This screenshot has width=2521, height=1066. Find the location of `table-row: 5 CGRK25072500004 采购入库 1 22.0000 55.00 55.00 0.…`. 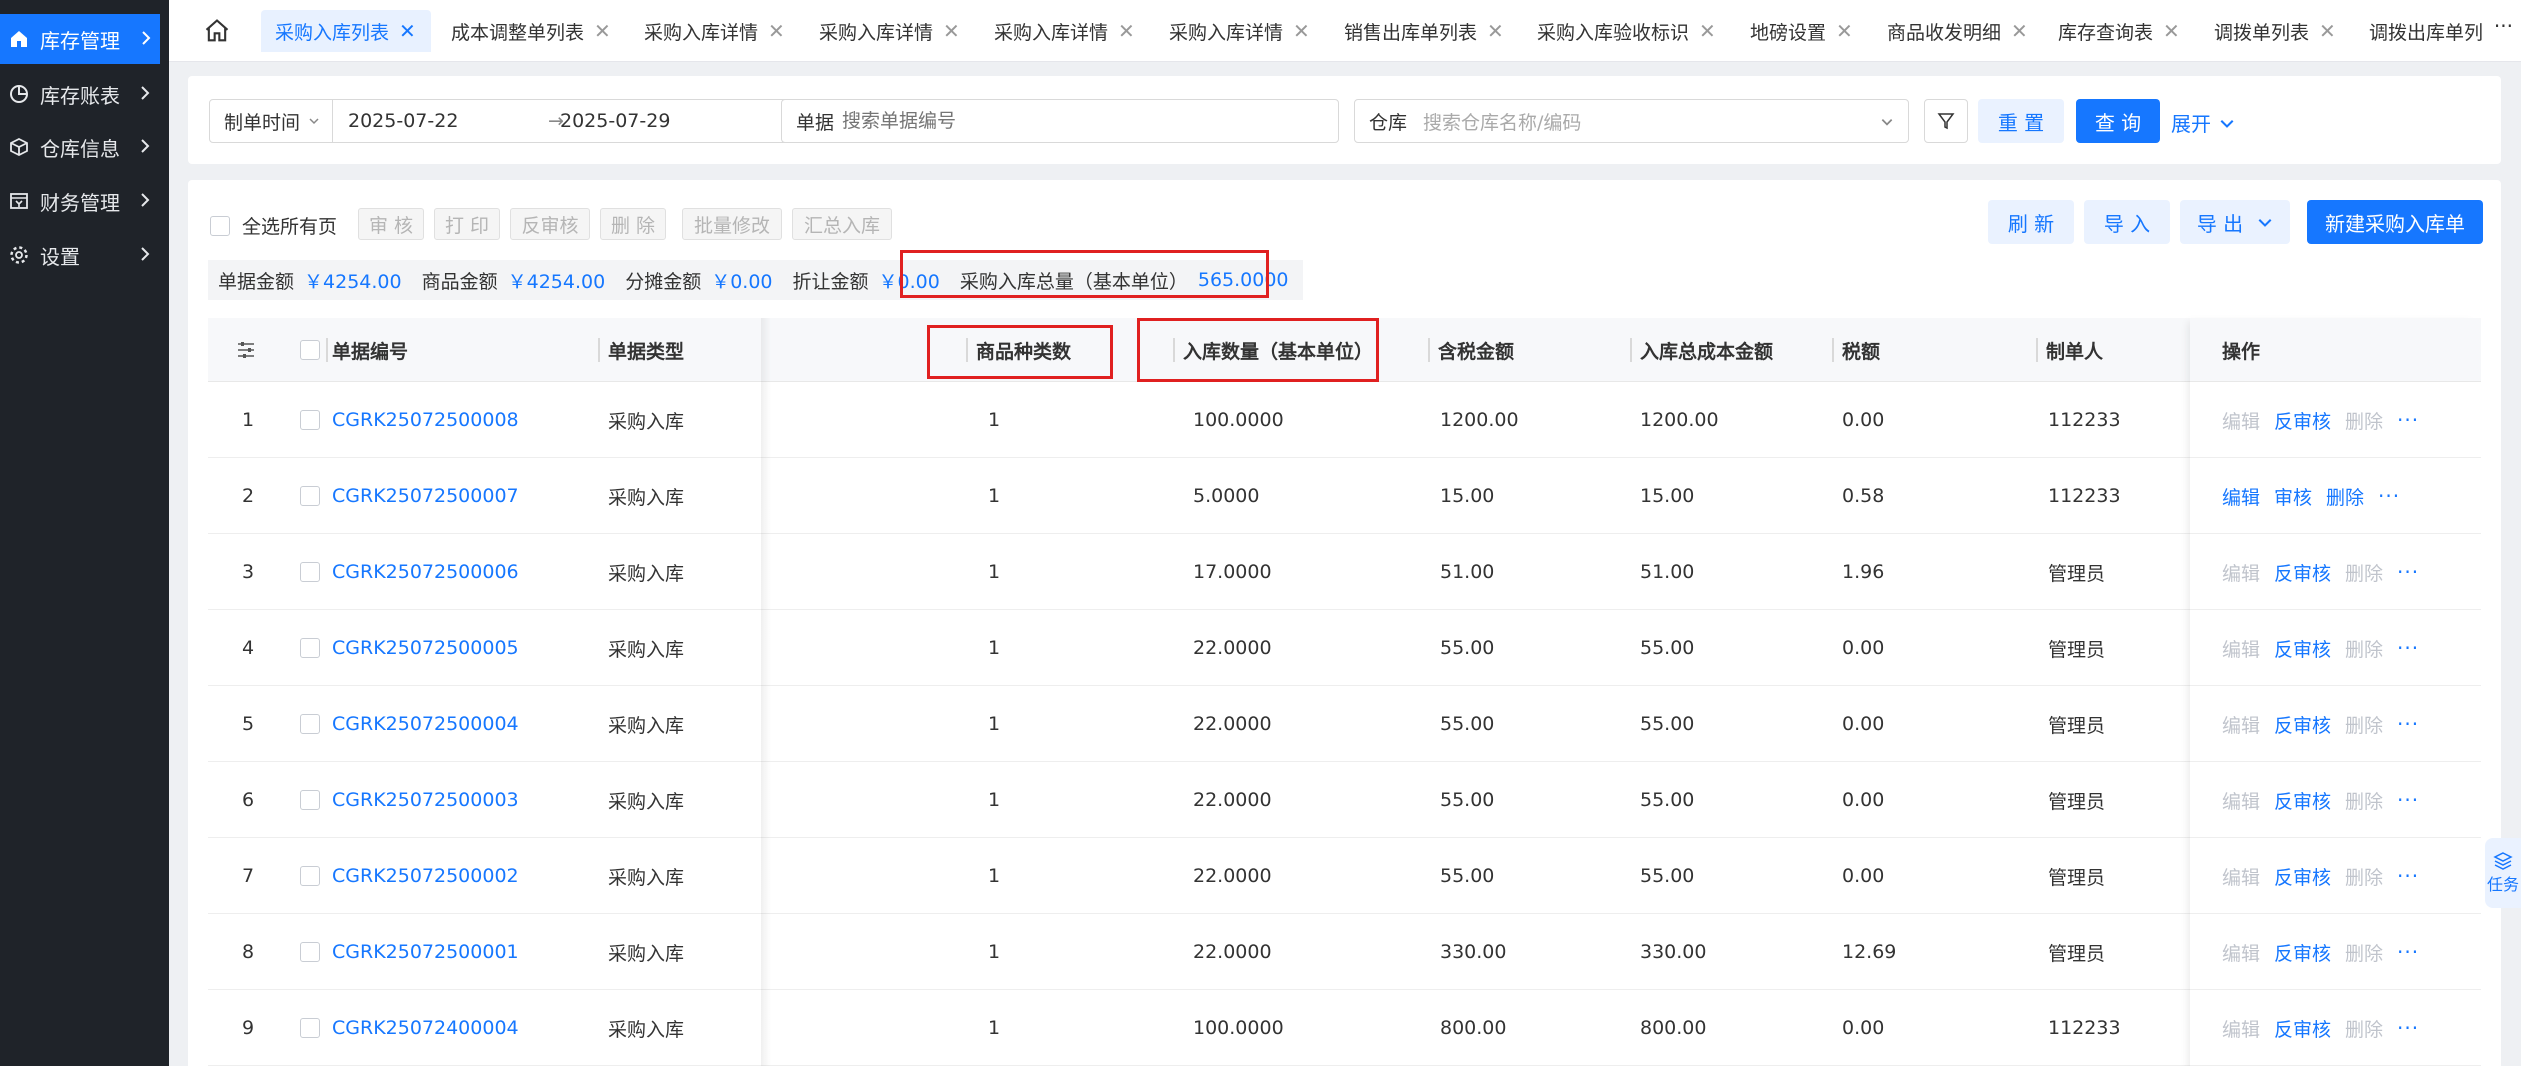

table-row: 5 CGRK25072500004 采购入库 1 22.0000 55.00 55.00 0.… is located at coordinates (1344, 724).